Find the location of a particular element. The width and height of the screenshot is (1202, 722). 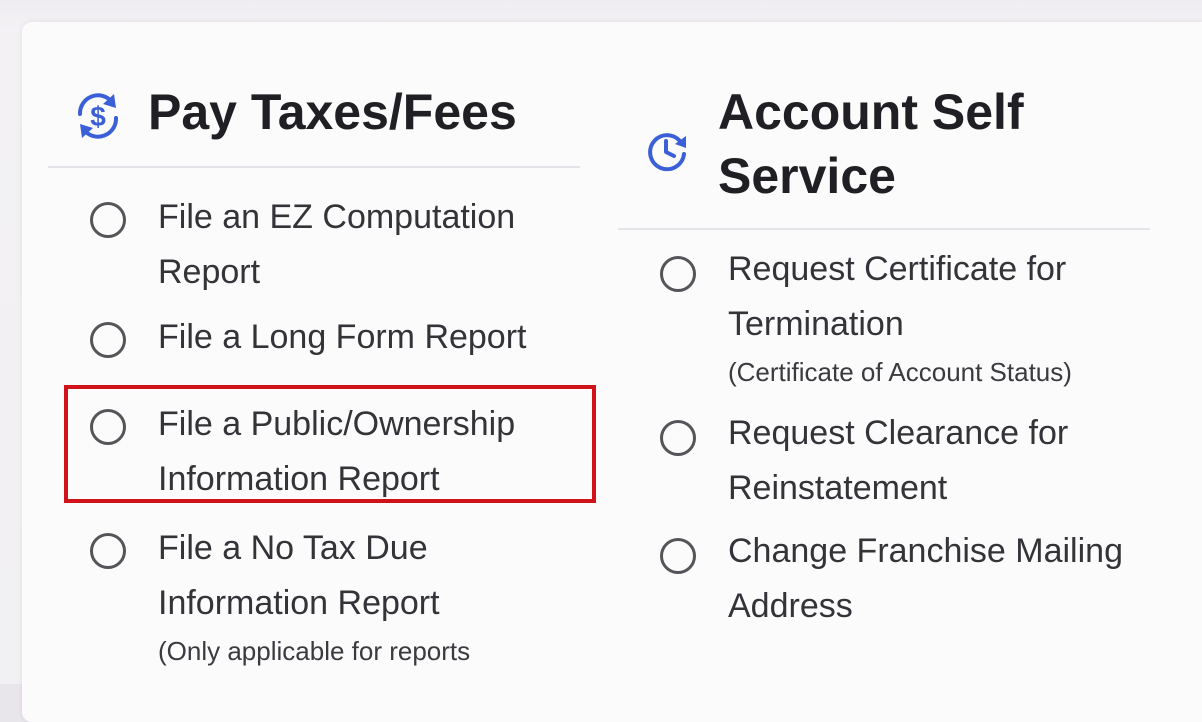

pay-taxes-title: Pay Taxes/Fees is located at coordinates (332, 112).